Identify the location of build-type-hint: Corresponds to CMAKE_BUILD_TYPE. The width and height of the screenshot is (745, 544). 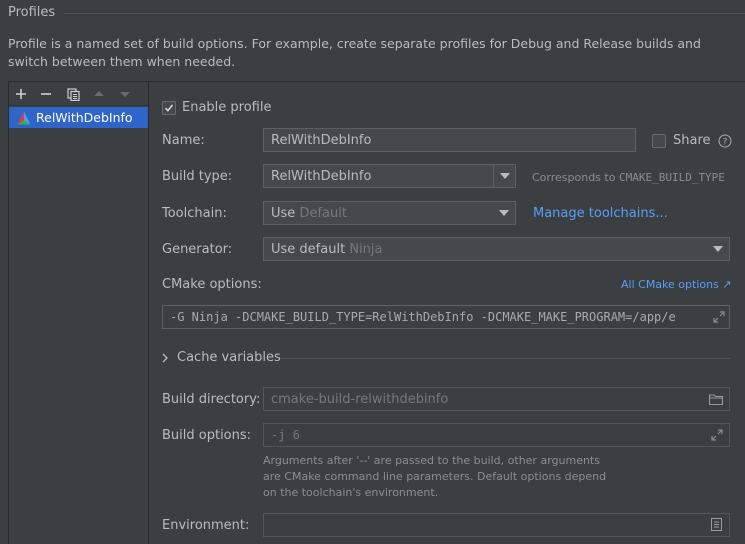
(628, 177).